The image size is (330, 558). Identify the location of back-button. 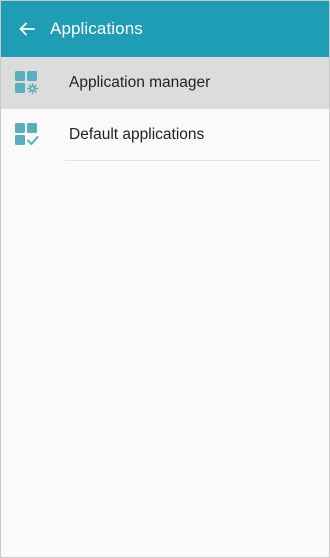
(27, 29).